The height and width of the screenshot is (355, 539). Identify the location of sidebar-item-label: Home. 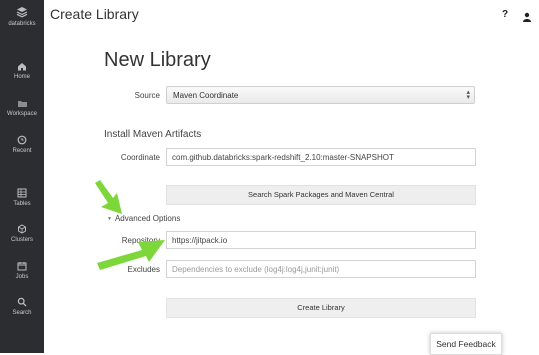
(21, 77).